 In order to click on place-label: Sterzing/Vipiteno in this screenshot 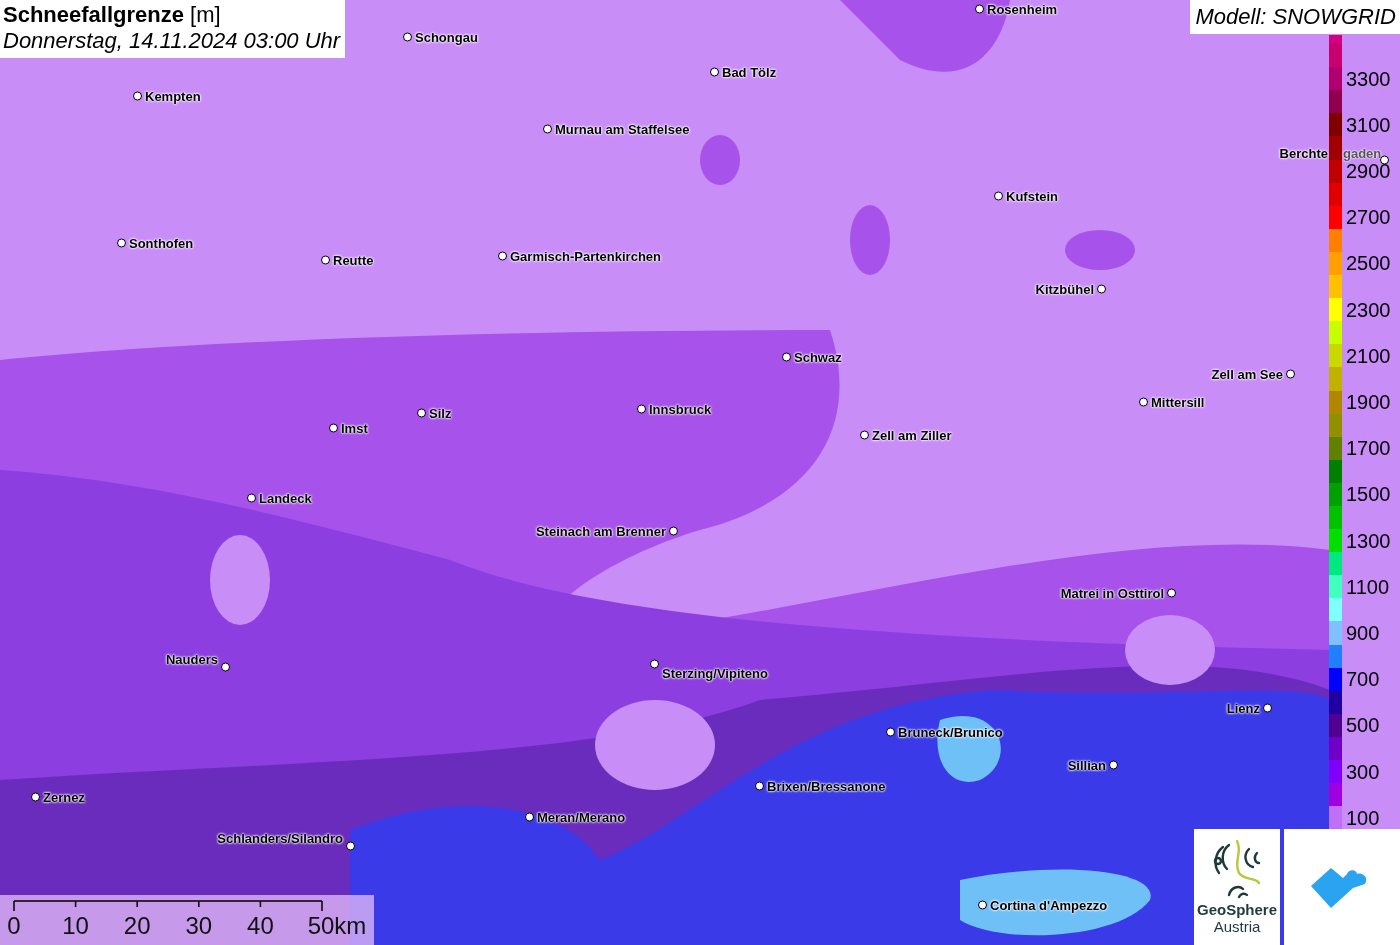, I will do `click(715, 673)`.